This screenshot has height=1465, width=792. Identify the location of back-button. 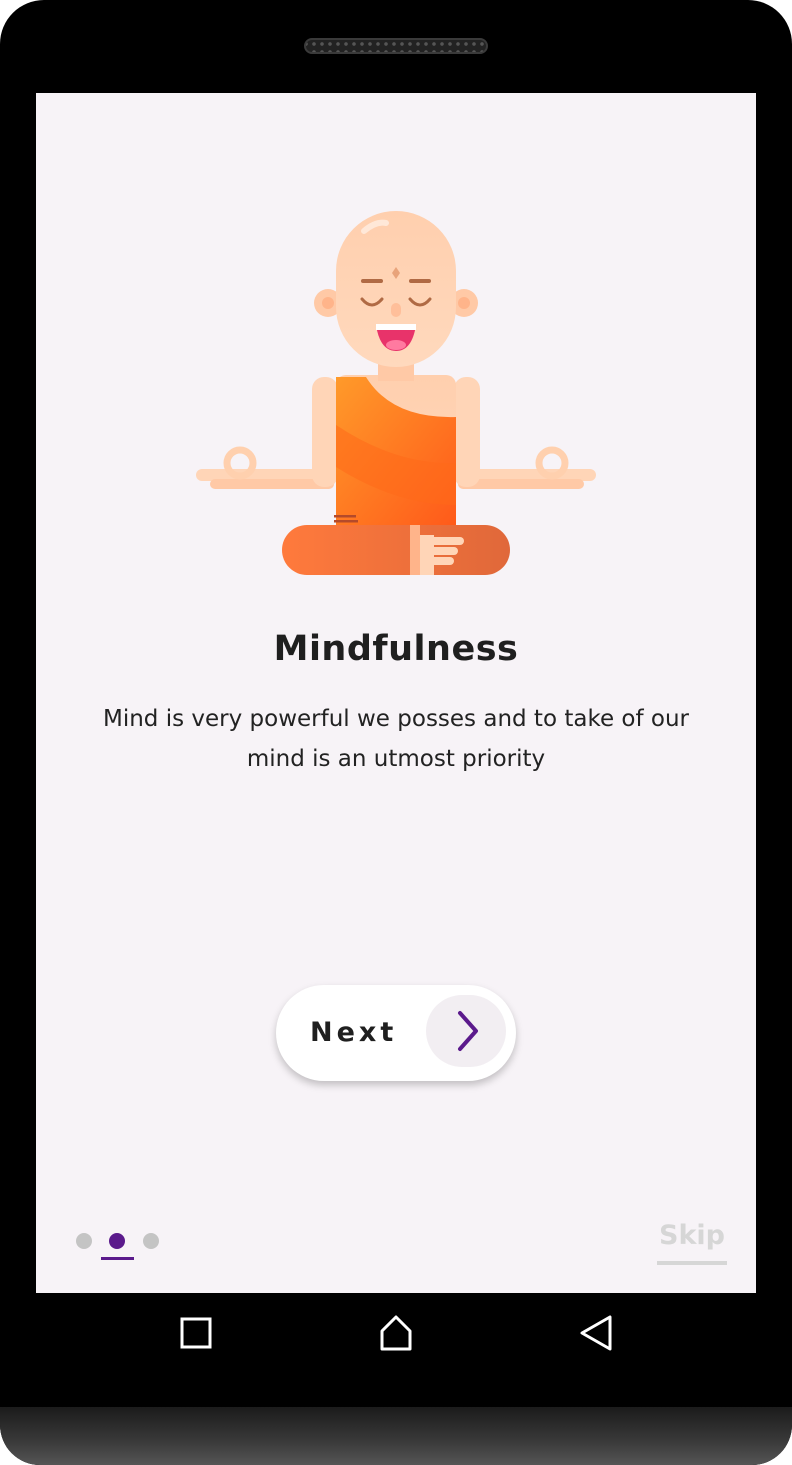
(596, 1333).